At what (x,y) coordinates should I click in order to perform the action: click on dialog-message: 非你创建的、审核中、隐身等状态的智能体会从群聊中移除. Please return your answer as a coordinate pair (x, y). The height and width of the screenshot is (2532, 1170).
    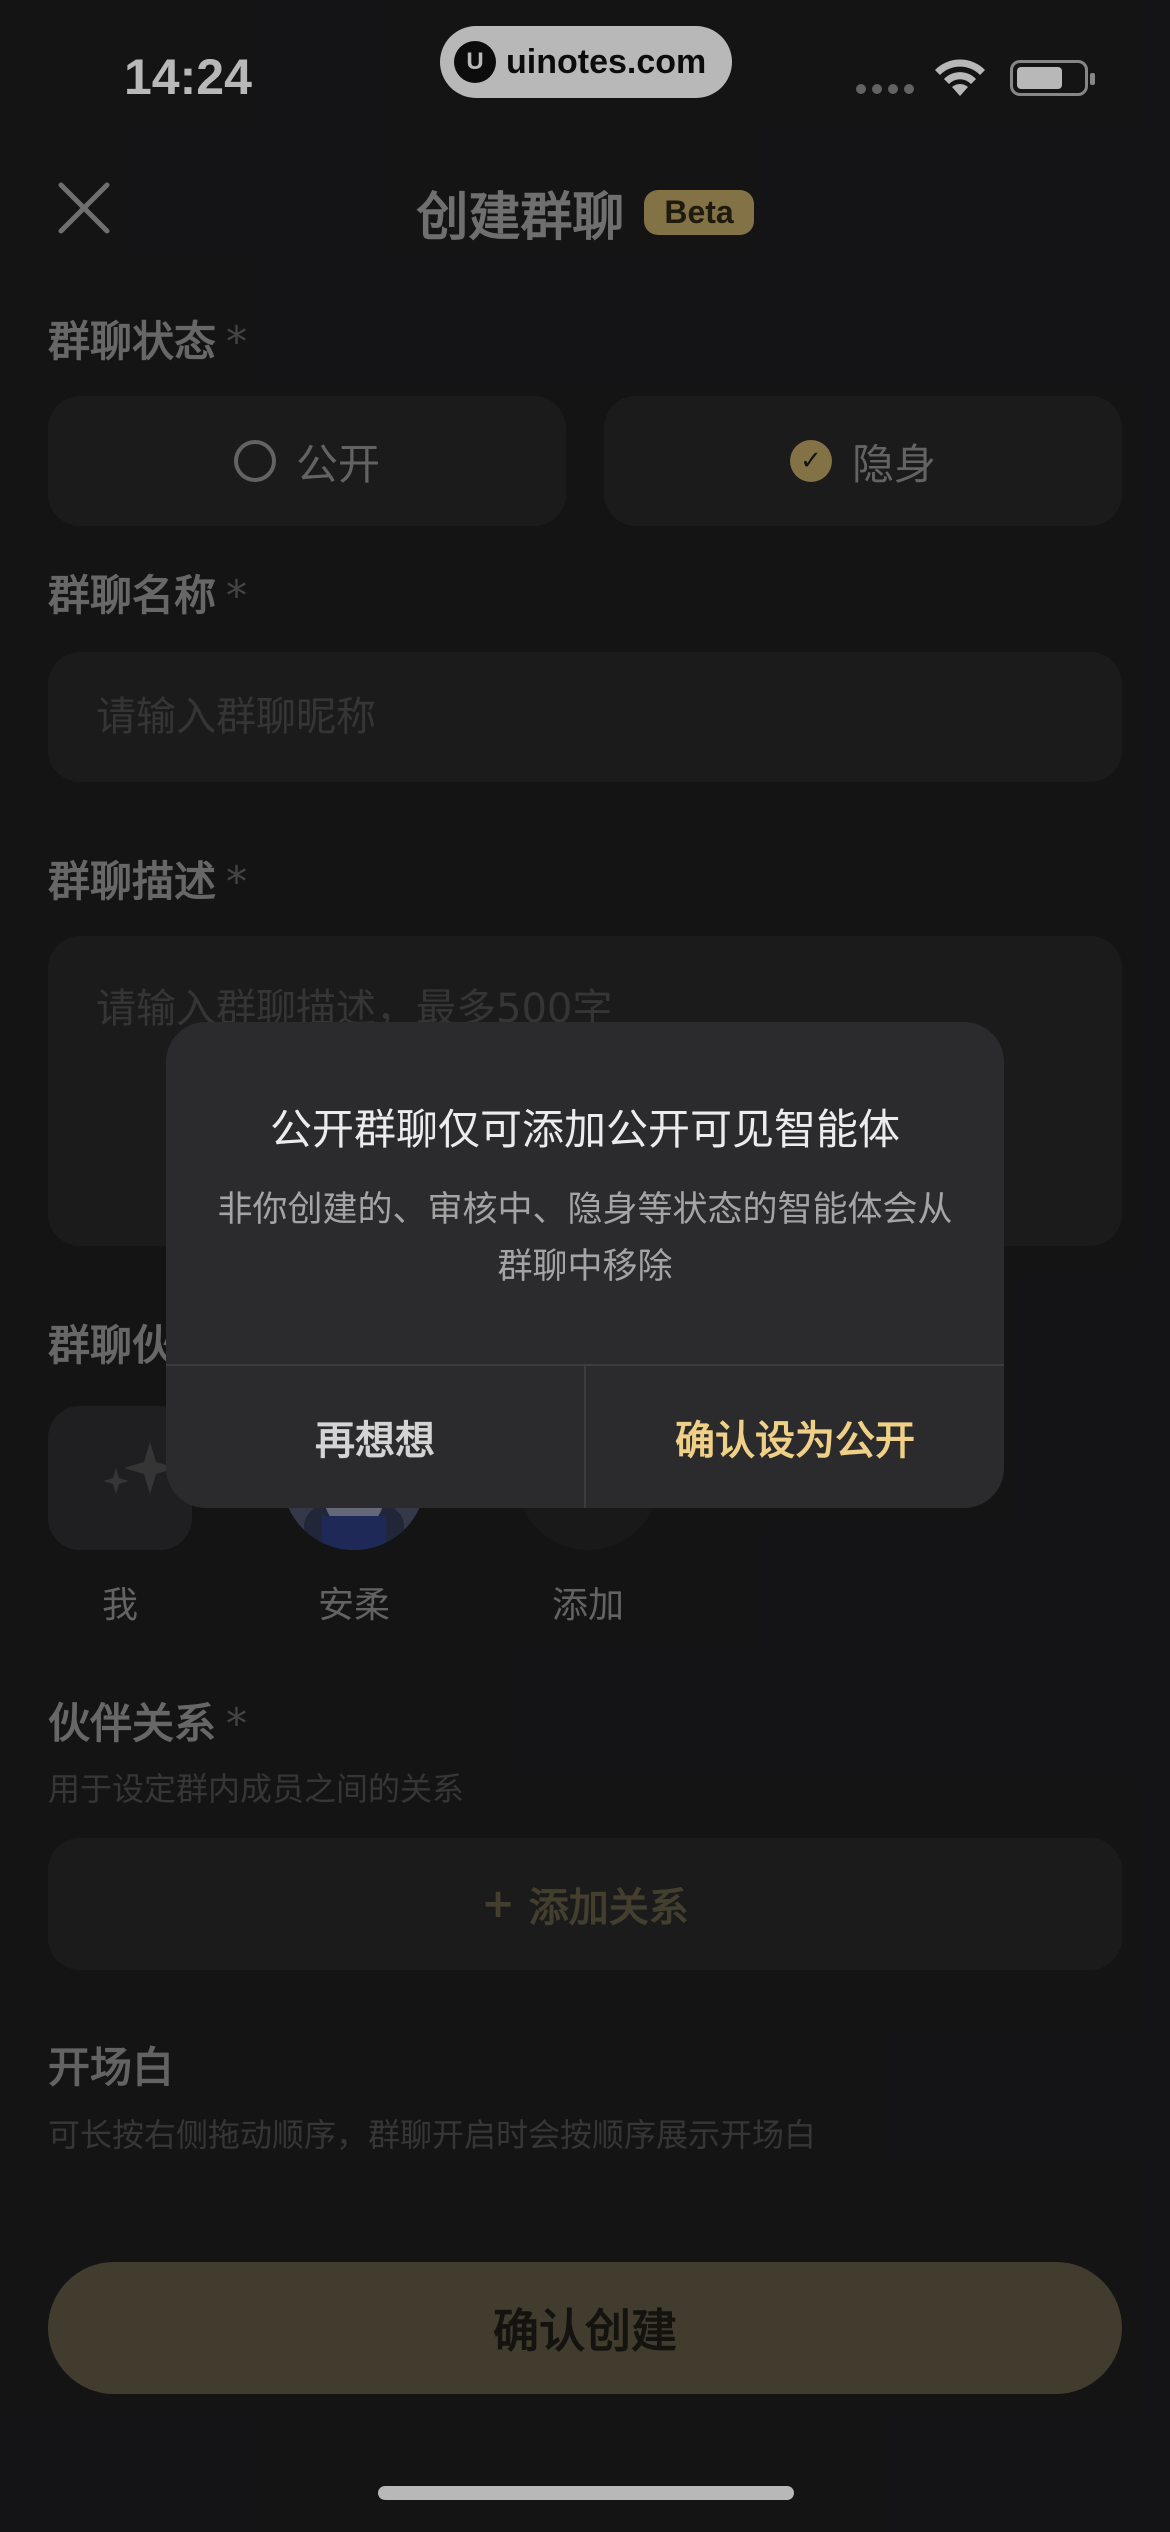
    Looking at the image, I should click on (585, 1238).